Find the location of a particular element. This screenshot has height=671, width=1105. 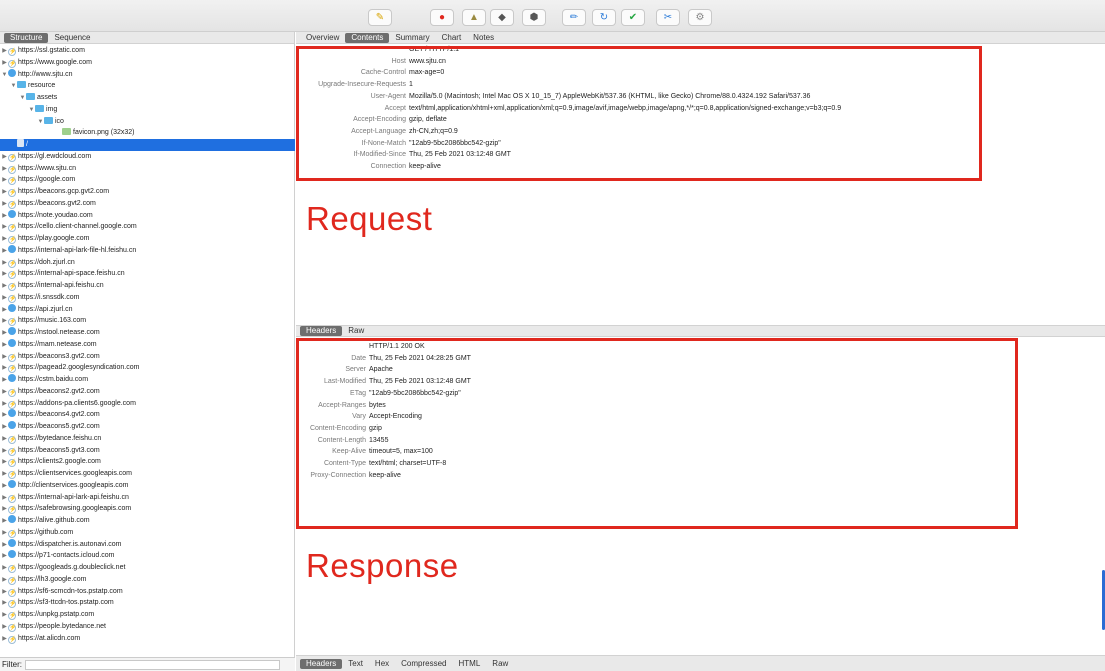

turtle-button: ◆ is located at coordinates (502, 17).